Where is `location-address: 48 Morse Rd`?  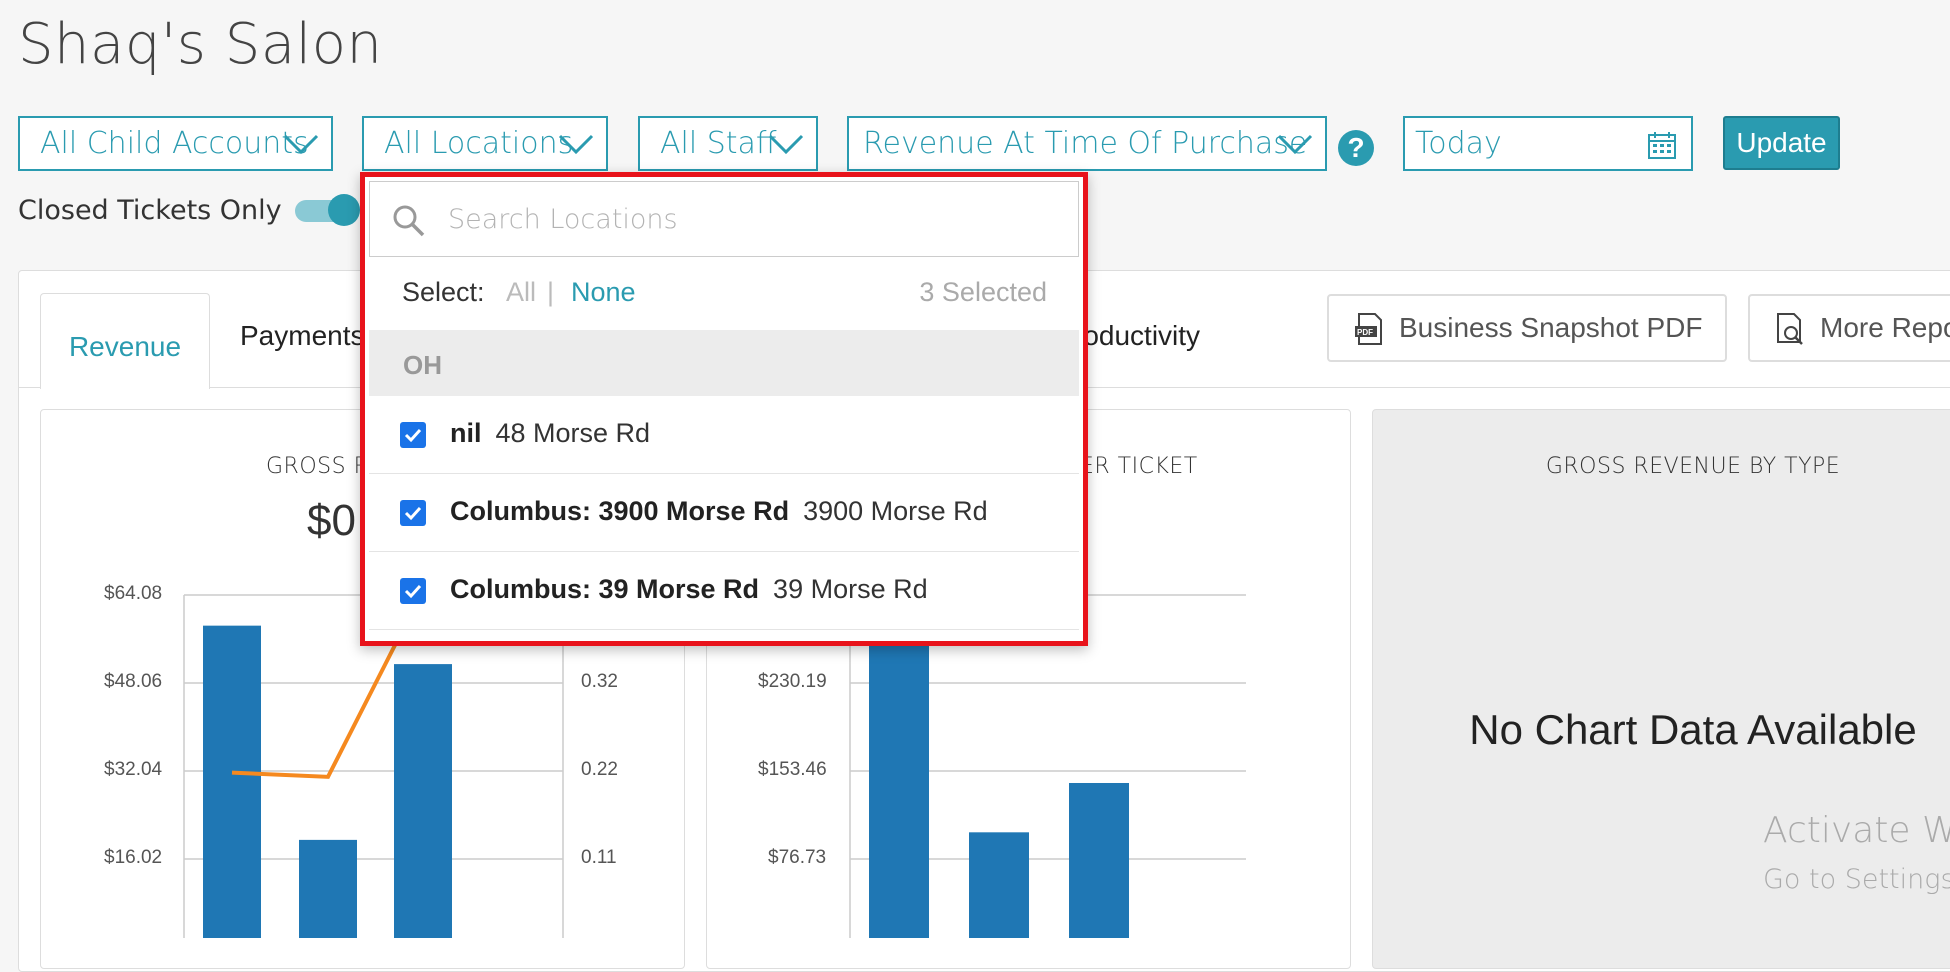
location-address: 48 Morse Rd is located at coordinates (573, 433).